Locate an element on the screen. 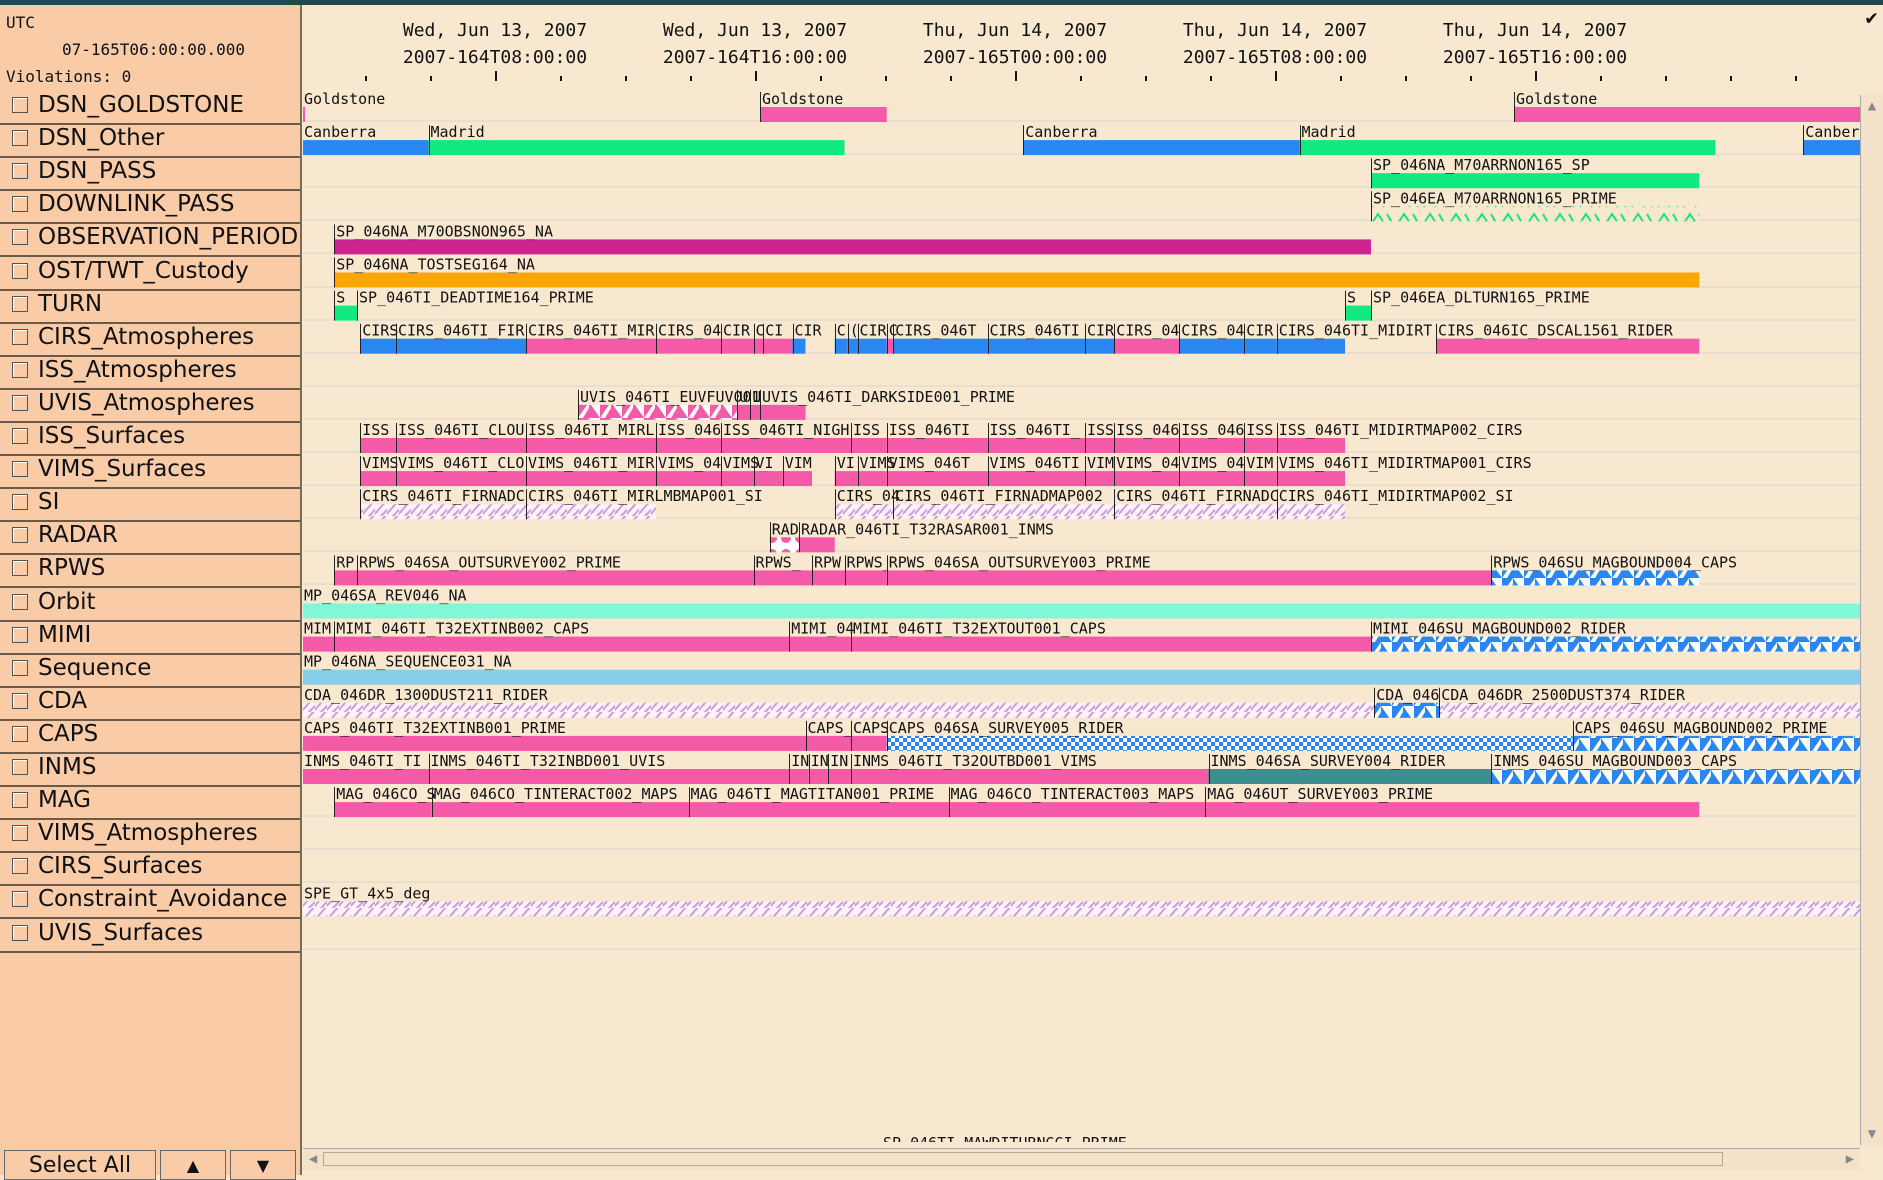  horizontal-scrollbar: ◀ ▶ is located at coordinates (1081, 1159).